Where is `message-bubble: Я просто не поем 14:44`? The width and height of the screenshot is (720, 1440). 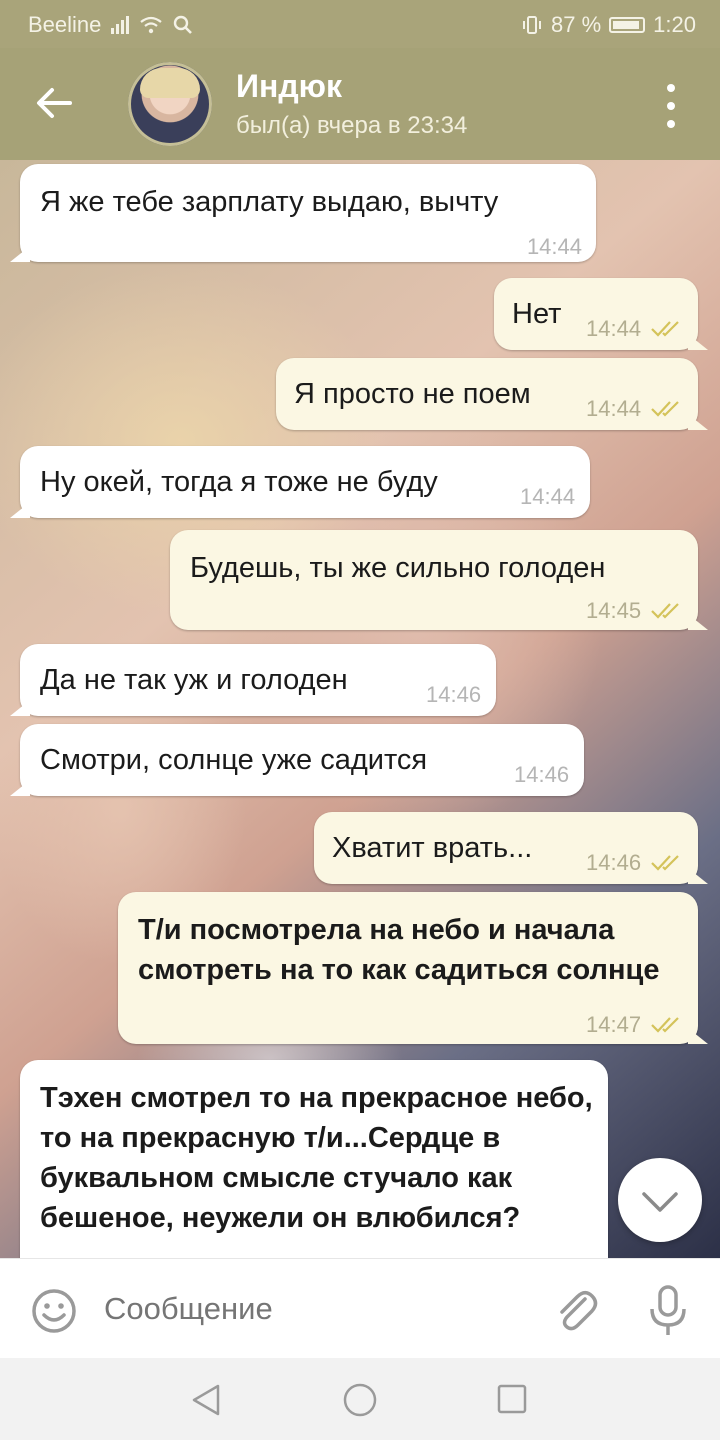
message-bubble: Я просто не поем 14:44 is located at coordinates (487, 394).